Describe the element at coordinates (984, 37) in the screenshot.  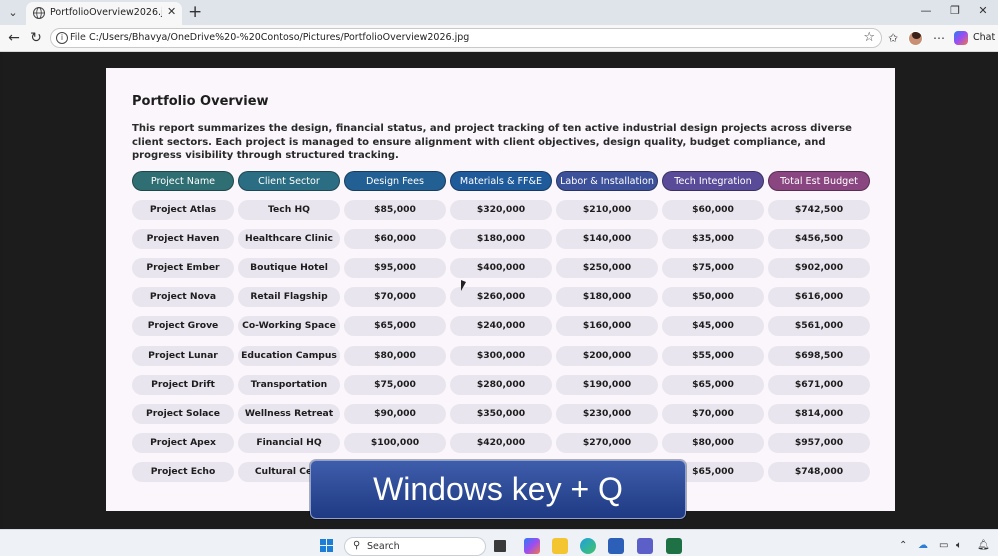
I see `chat-label: Chat` at that location.